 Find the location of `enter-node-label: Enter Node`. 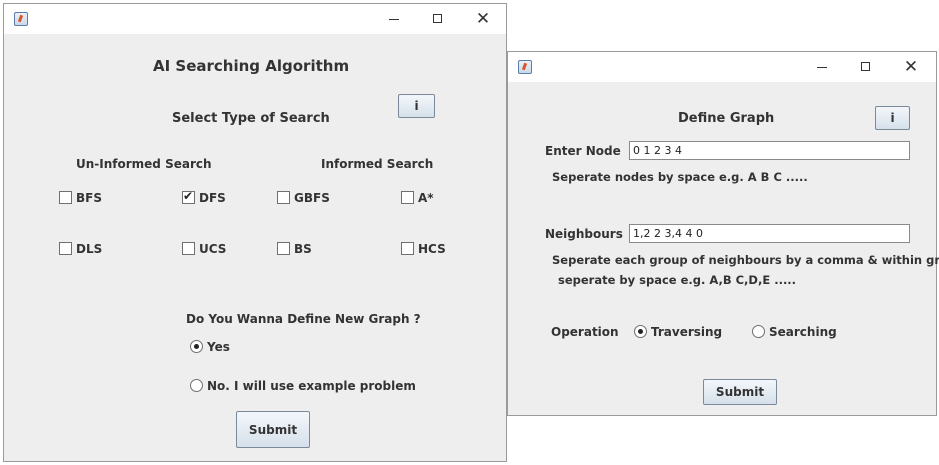

enter-node-label: Enter Node is located at coordinates (583, 151).